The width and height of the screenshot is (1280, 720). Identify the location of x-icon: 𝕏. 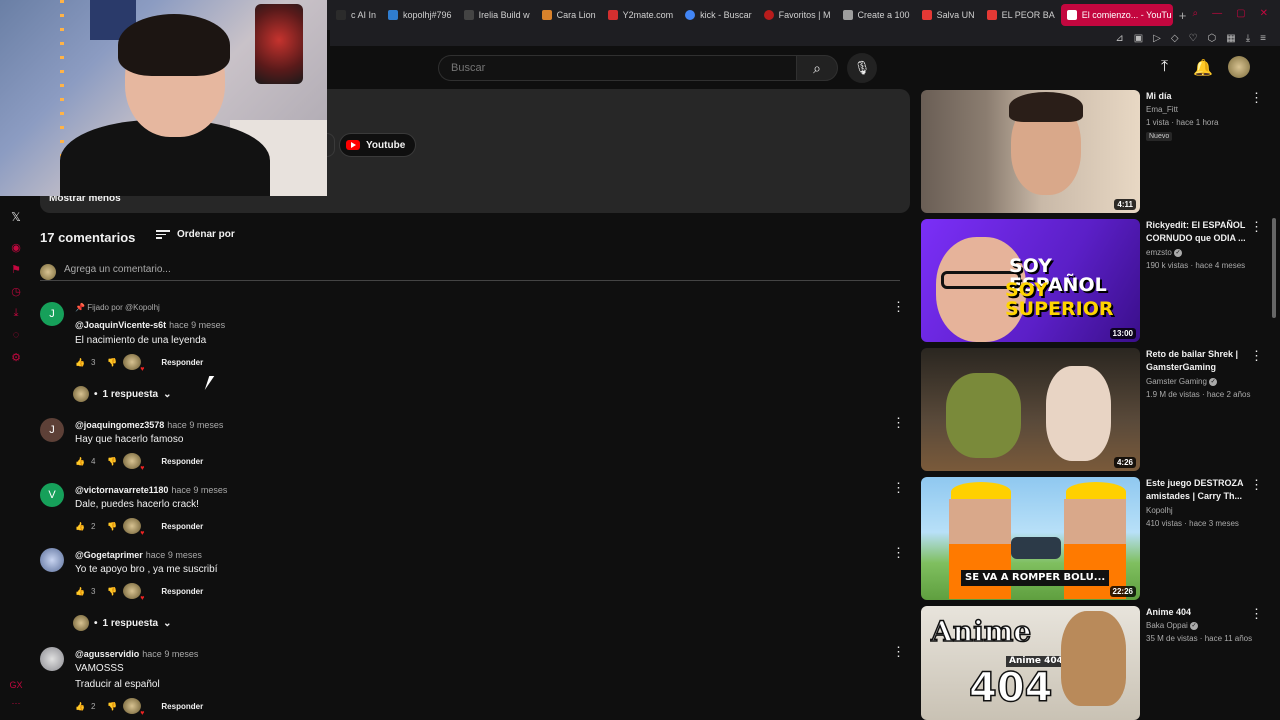
(16, 217).